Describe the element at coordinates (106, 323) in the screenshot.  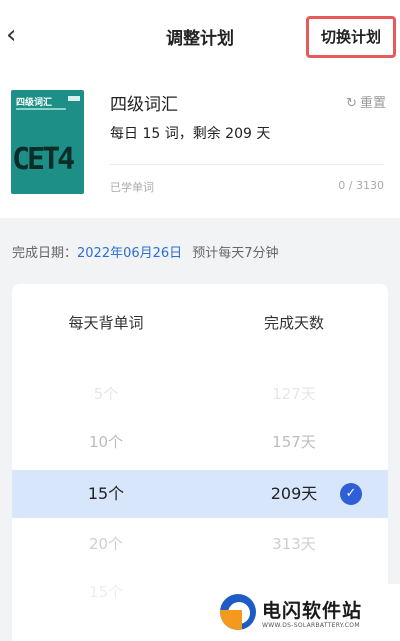
I see `column-header-words: 每天背单词` at that location.